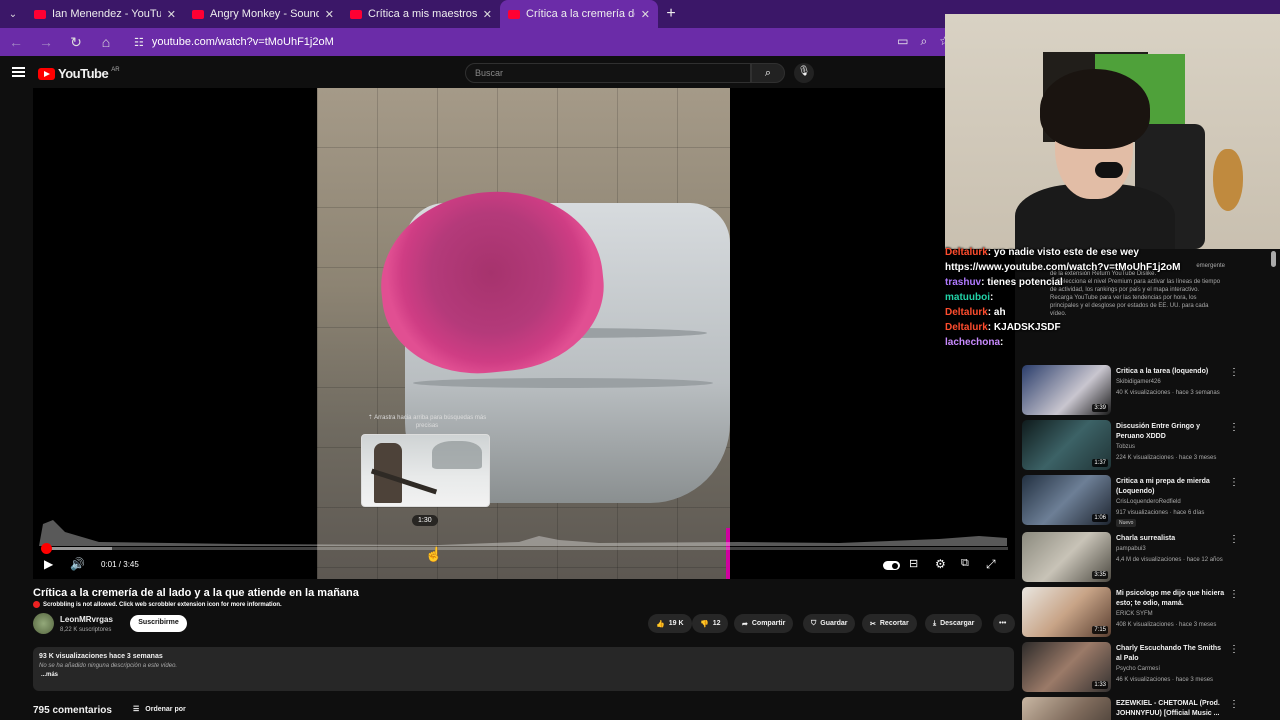 This screenshot has width=1280, height=720. I want to click on video-thumbnail, so click(1066, 708).